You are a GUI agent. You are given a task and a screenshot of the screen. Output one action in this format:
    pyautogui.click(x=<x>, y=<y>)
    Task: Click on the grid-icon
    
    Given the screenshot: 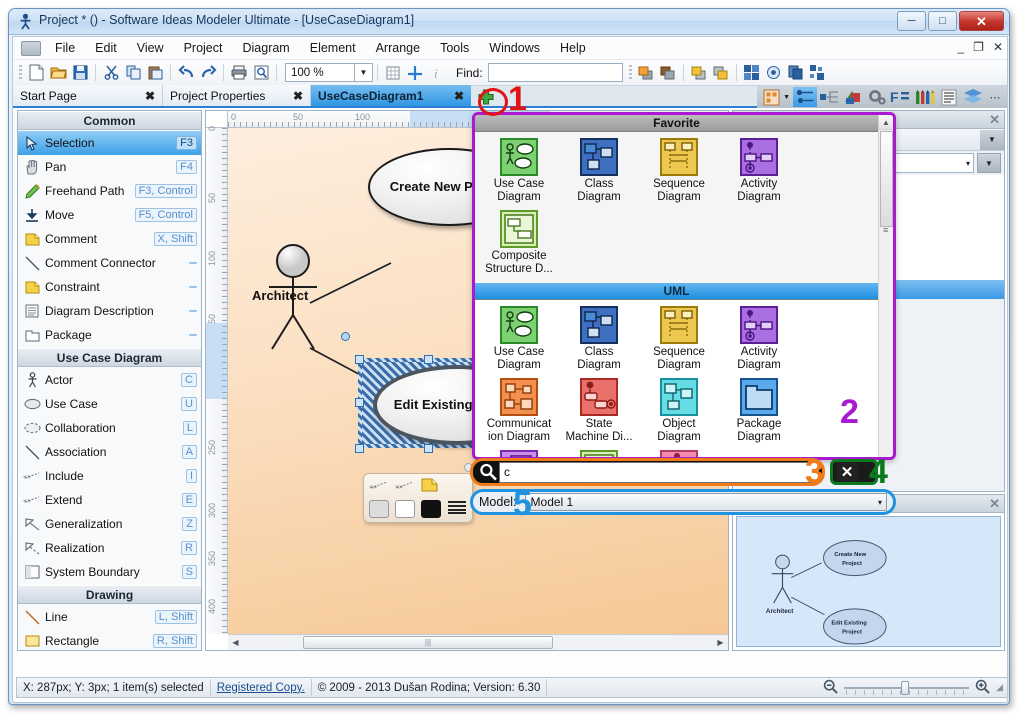 What is the action you would take?
    pyautogui.click(x=393, y=73)
    